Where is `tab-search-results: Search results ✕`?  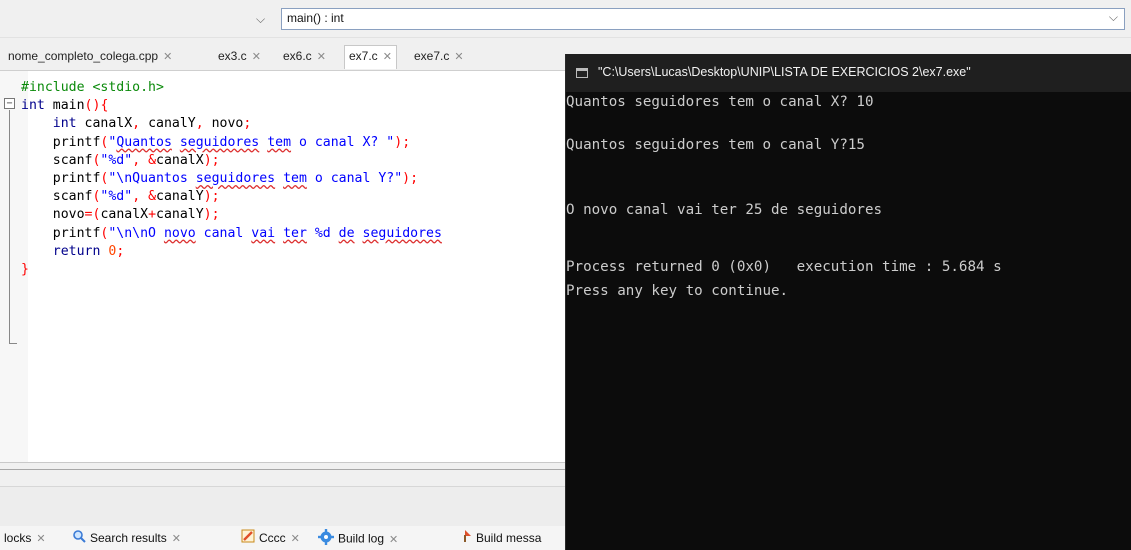 tab-search-results: Search results ✕ is located at coordinates (126, 539).